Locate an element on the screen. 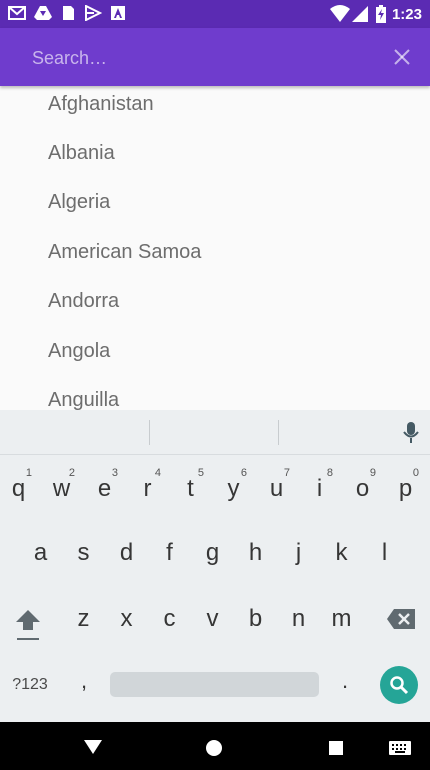 This screenshot has width=430, height=770. key-q: 1 q is located at coordinates (20, 489).